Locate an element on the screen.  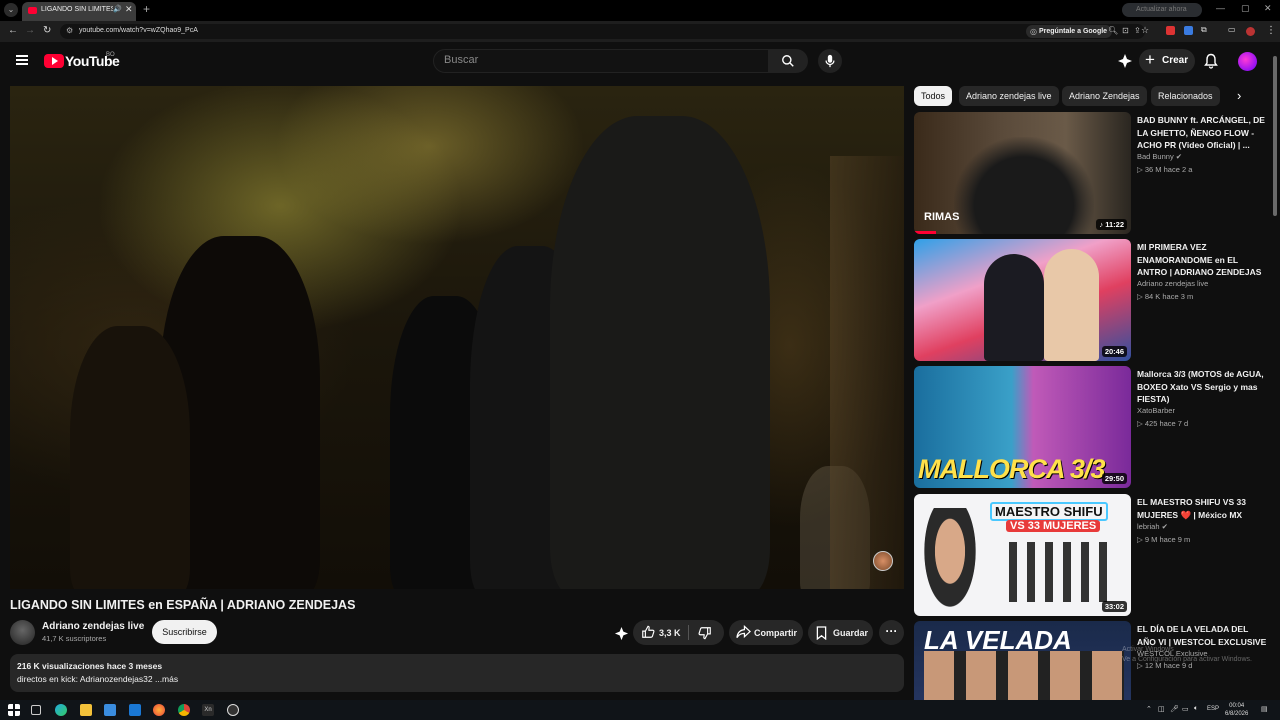
share-page-icon: ⇪ is located at coordinates (1137, 30).